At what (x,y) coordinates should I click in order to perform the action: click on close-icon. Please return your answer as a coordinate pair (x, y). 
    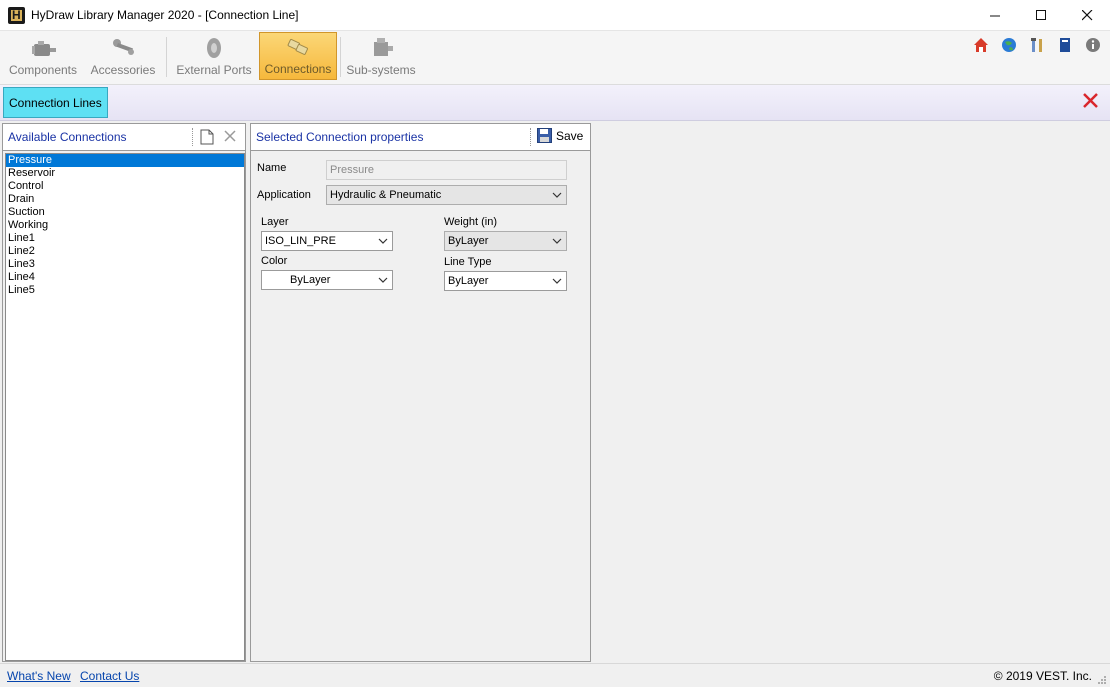
    Looking at the image, I should click on (1086, 15).